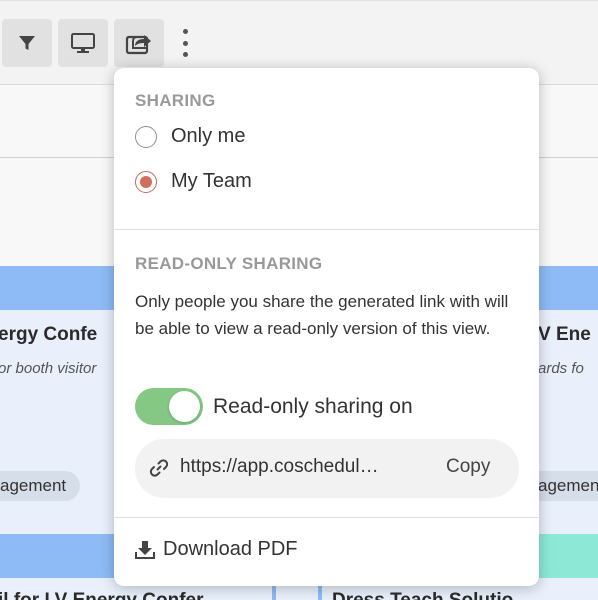  I want to click on toggle-knob, so click(184, 406).